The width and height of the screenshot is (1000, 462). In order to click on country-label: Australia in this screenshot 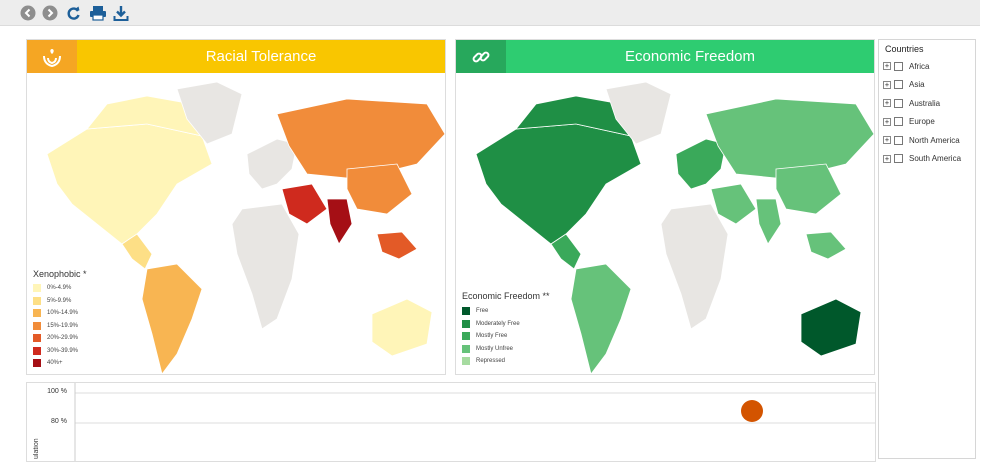, I will do `click(925, 103)`.